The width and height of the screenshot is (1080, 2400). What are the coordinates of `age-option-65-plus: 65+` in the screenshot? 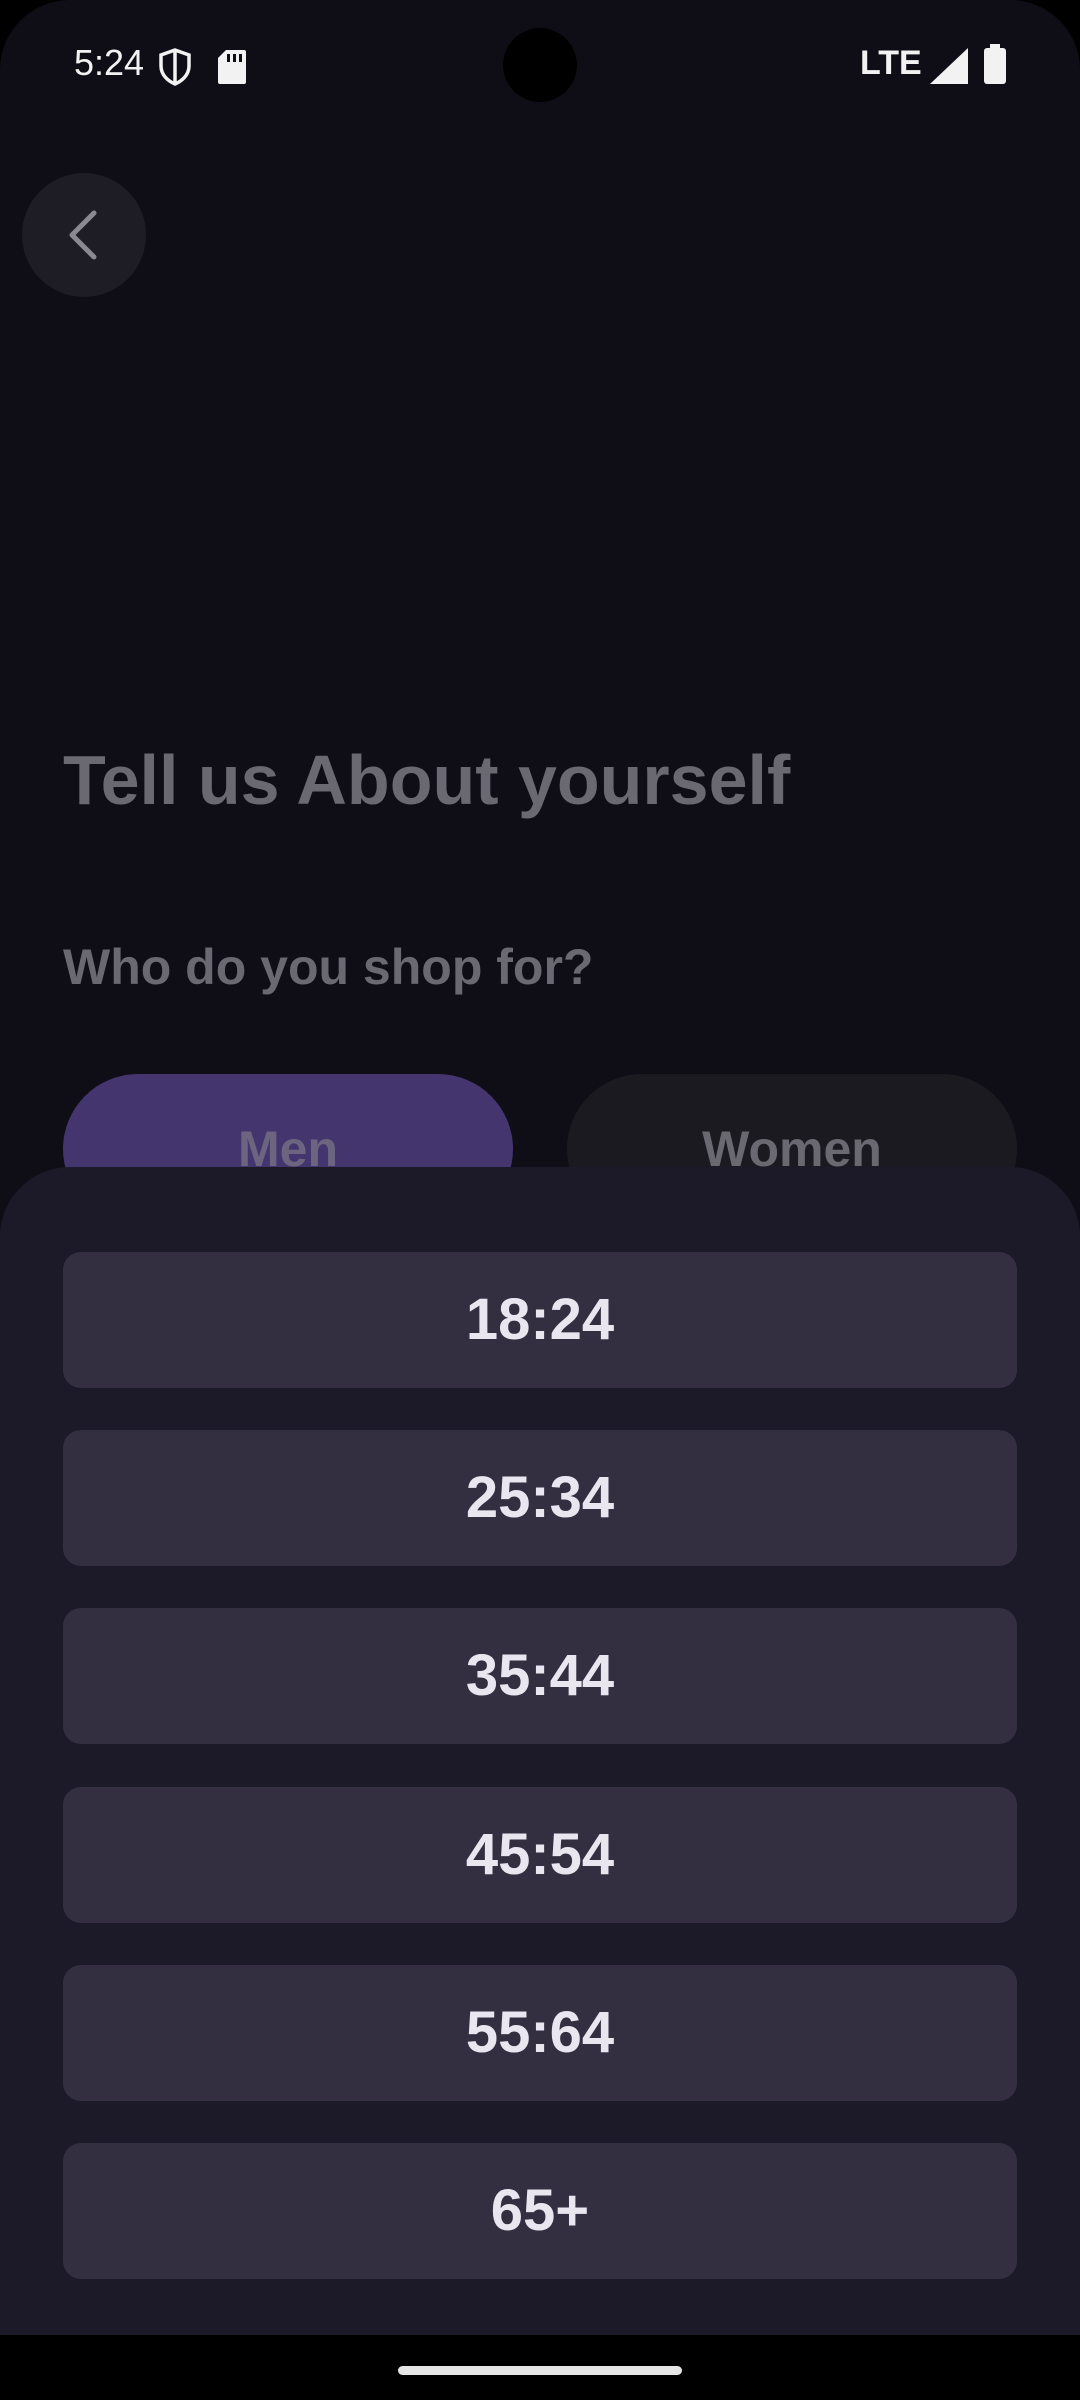 It's located at (540, 2211).